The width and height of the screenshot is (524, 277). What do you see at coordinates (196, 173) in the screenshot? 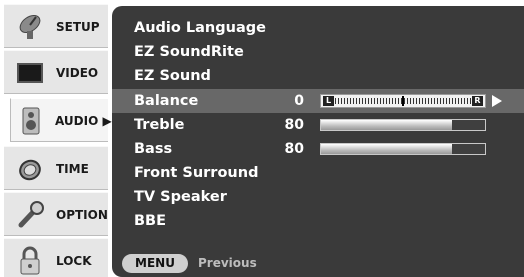
I see `menu-item-label: Front Surround` at bounding box center [196, 173].